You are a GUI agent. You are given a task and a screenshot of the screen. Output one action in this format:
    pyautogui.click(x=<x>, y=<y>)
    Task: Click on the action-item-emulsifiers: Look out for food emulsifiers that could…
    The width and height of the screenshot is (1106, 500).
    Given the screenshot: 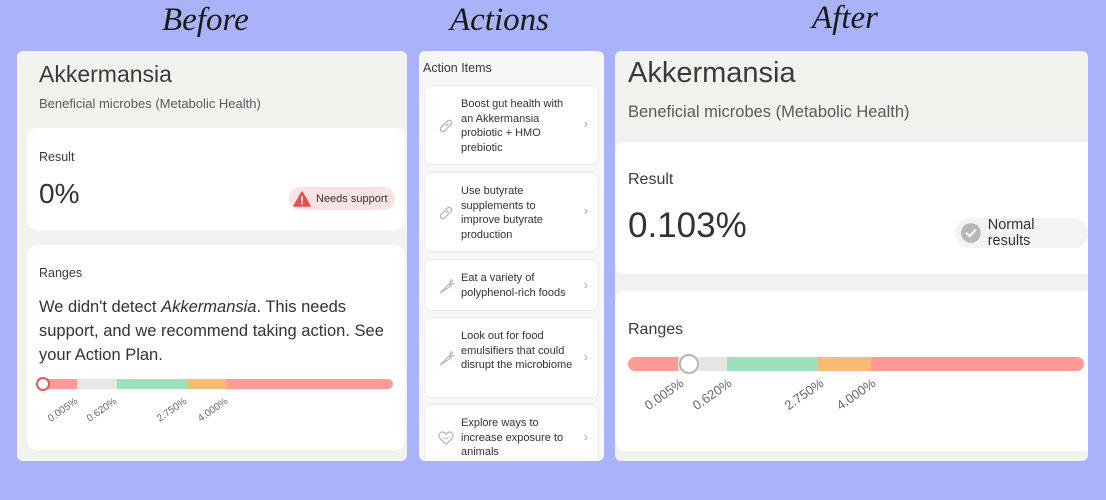 What is the action you would take?
    pyautogui.click(x=511, y=357)
    